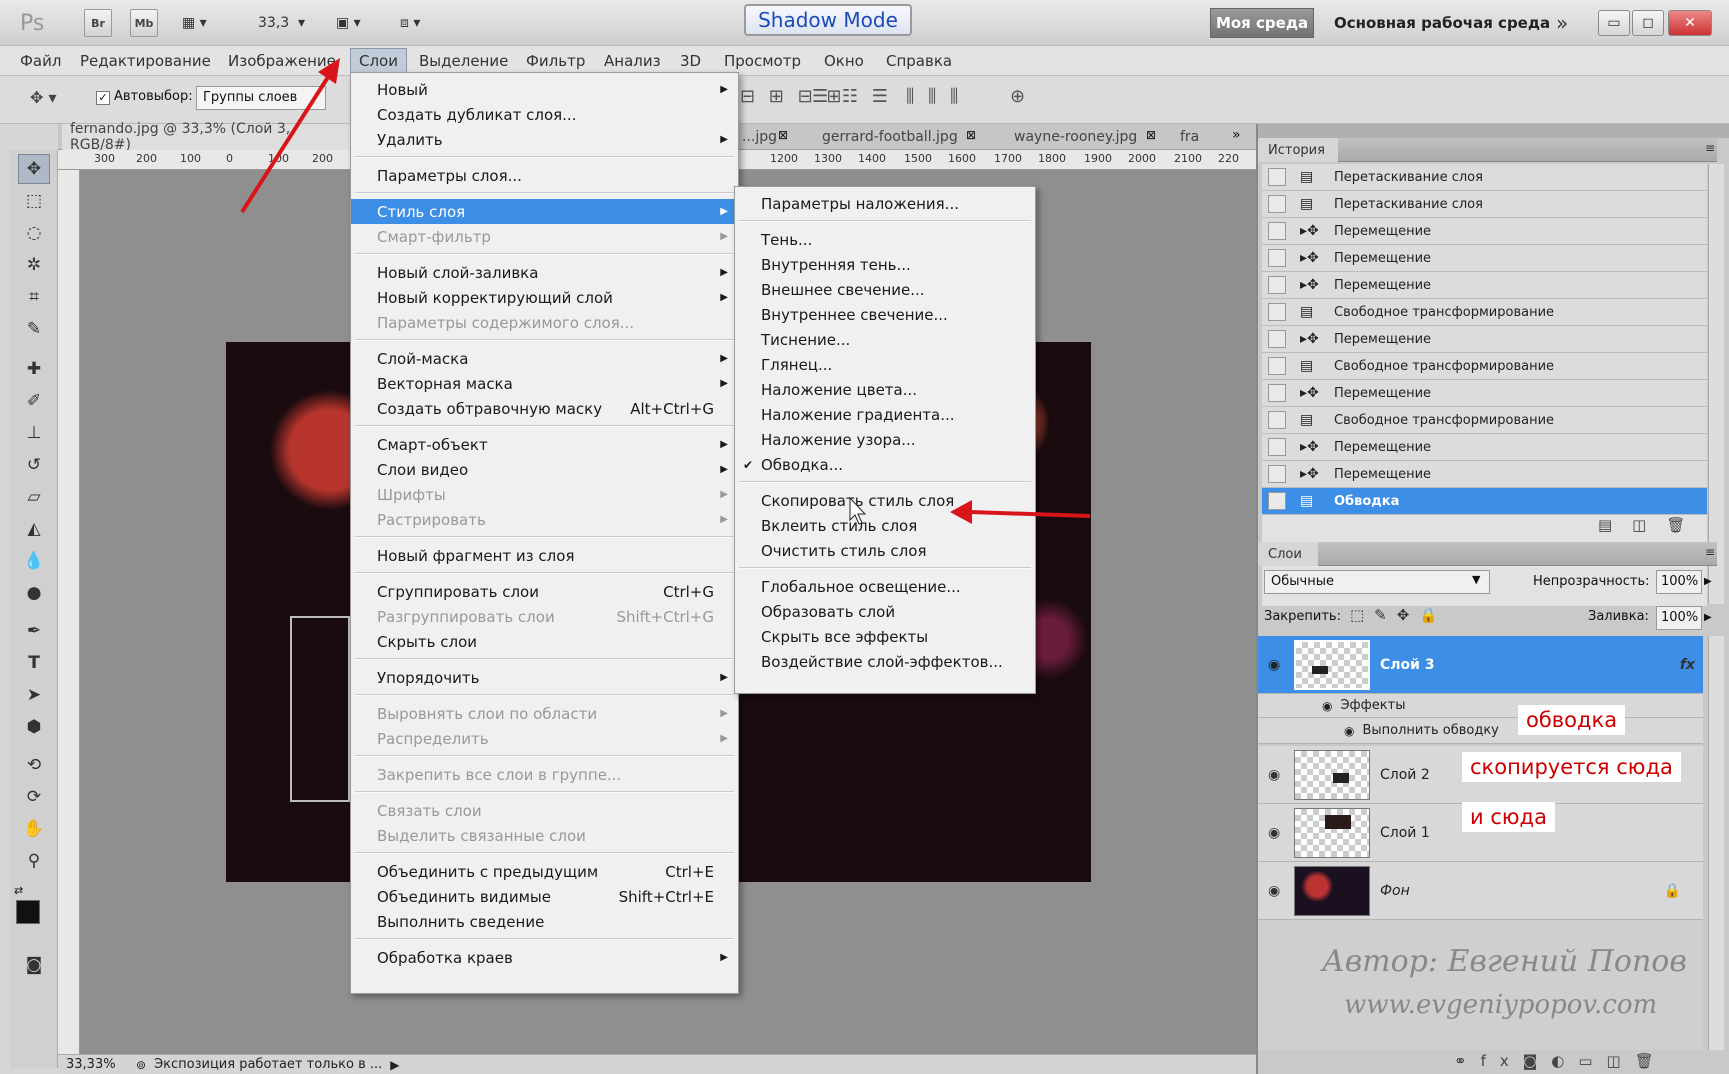  Describe the element at coordinates (1484, 501) in the screenshot. I see `history-item: ▤ Обводка` at that location.